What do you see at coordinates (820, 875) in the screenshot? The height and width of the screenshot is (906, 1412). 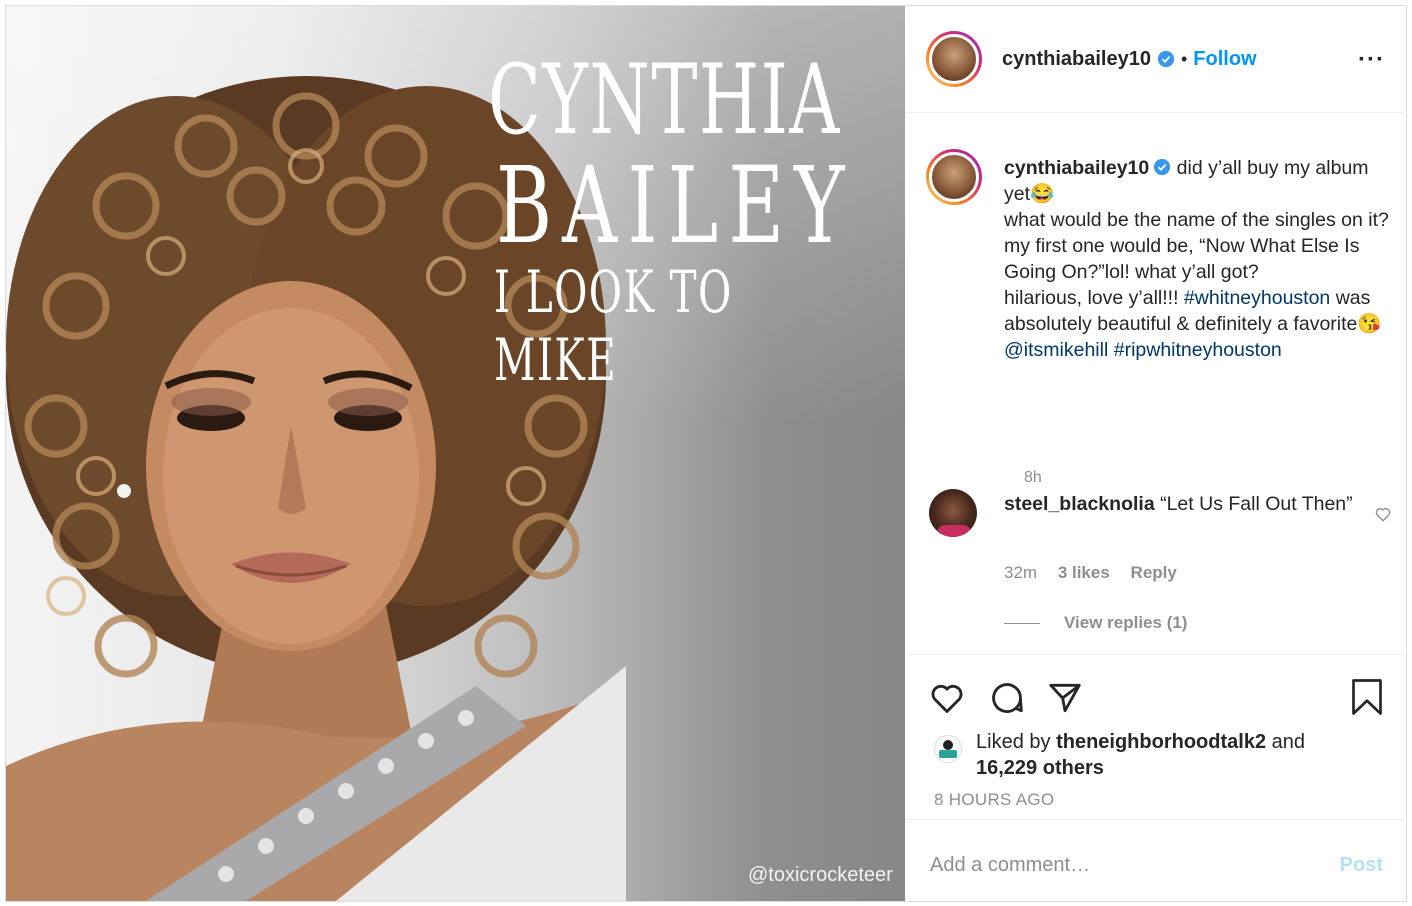 I see `image-watermark: @toxicrocketeer` at bounding box center [820, 875].